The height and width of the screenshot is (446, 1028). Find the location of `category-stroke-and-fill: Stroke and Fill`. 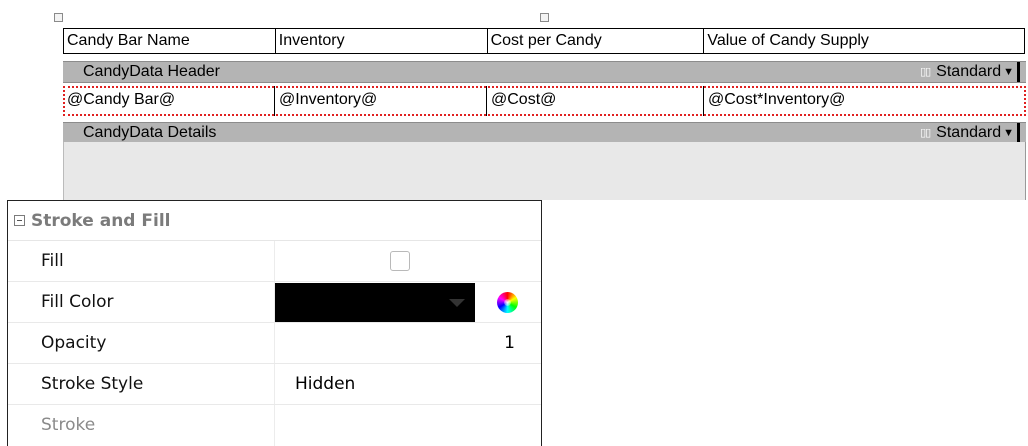

category-stroke-and-fill: Stroke and Fill is located at coordinates (274, 221).